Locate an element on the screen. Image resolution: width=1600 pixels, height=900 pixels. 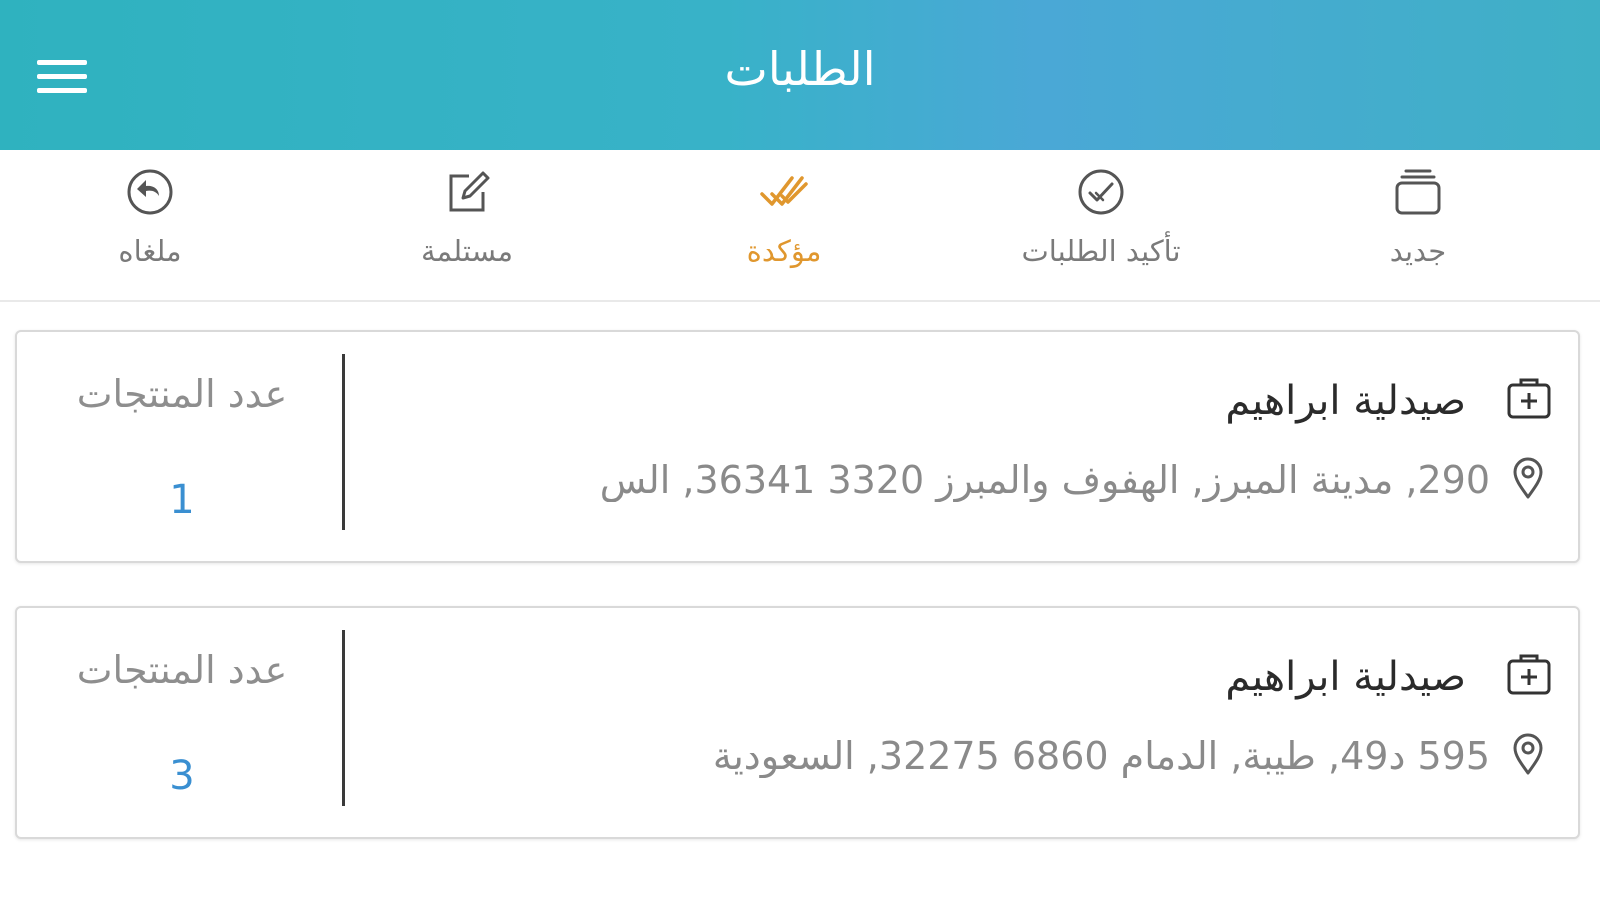
tab-label: تأكيد الطلبات is located at coordinates (1101, 251).